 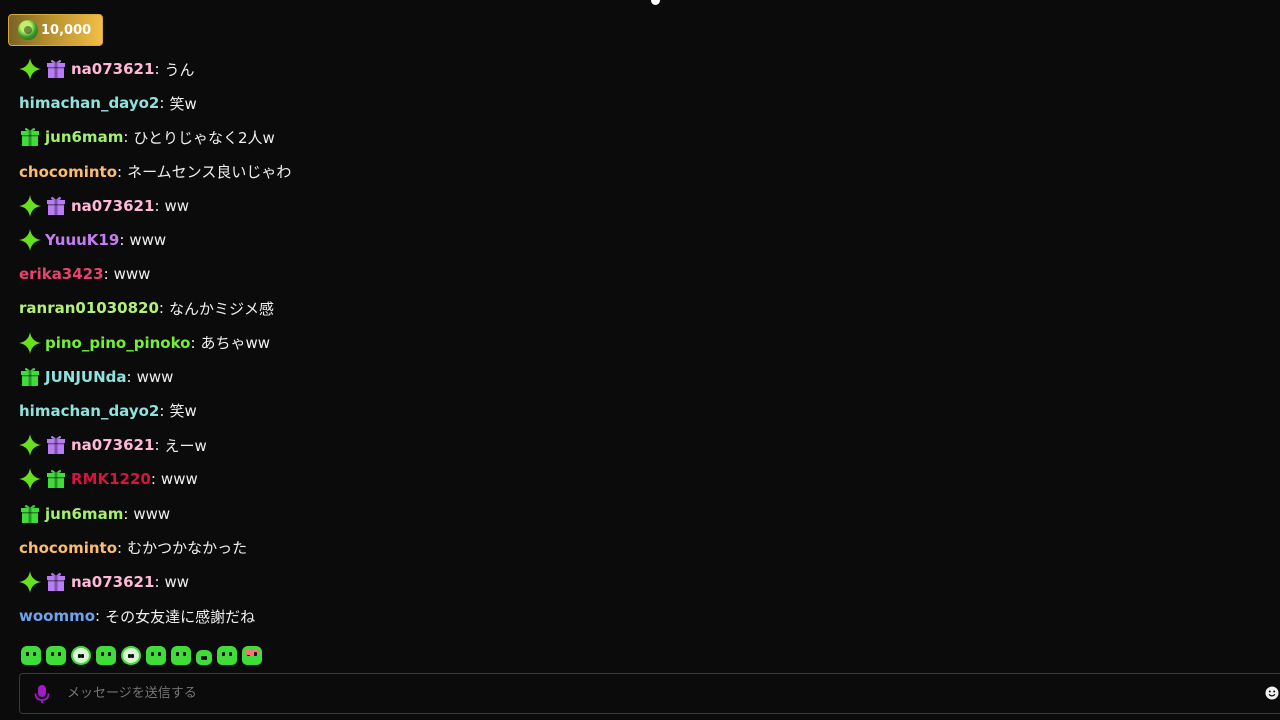 What do you see at coordinates (649, 445) in the screenshot?
I see `chat-message: na073621: えーw` at bounding box center [649, 445].